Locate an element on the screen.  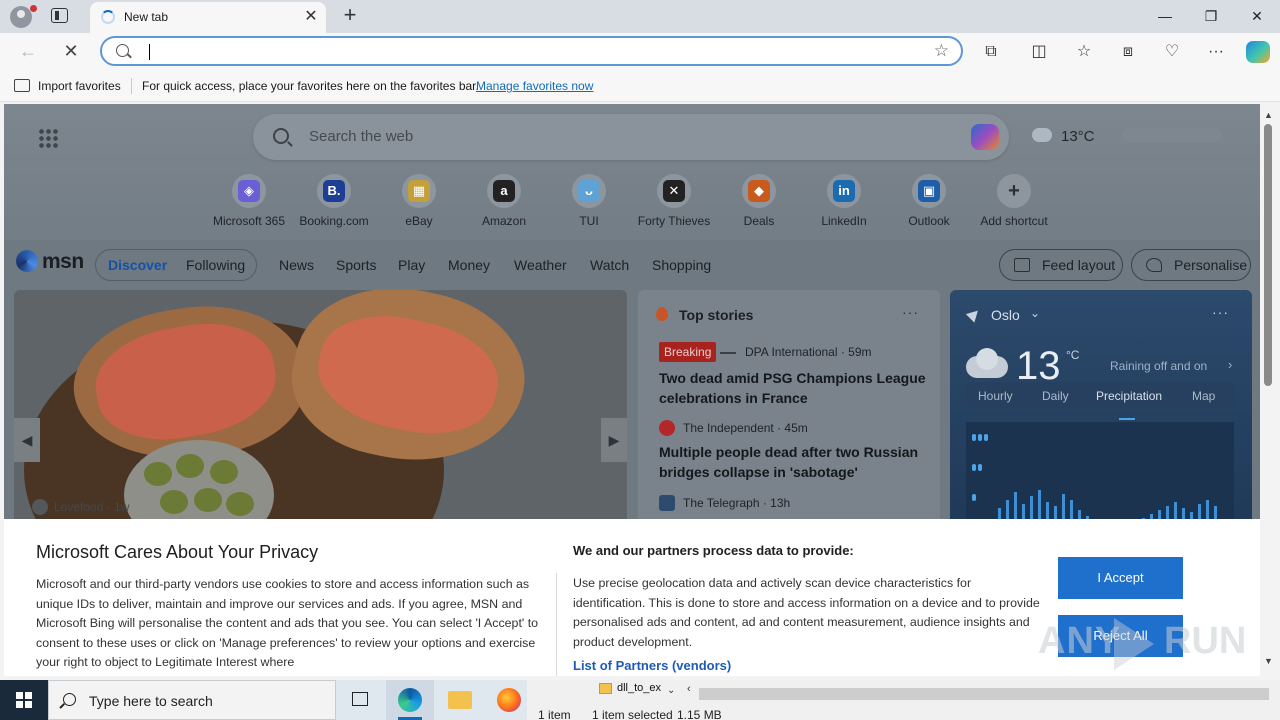
scroll-up-icon: ▲ is located at coordinates (1268, 115).